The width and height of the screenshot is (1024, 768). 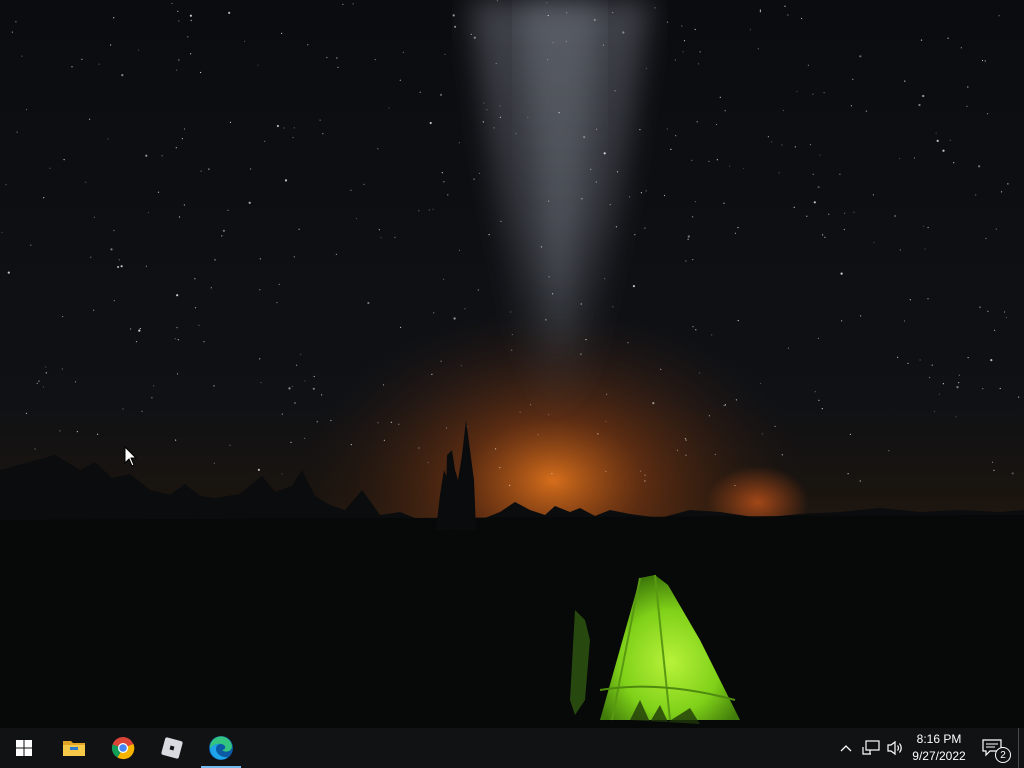 I want to click on clock: 8:16 PM 9/27/2022, so click(x=939, y=748).